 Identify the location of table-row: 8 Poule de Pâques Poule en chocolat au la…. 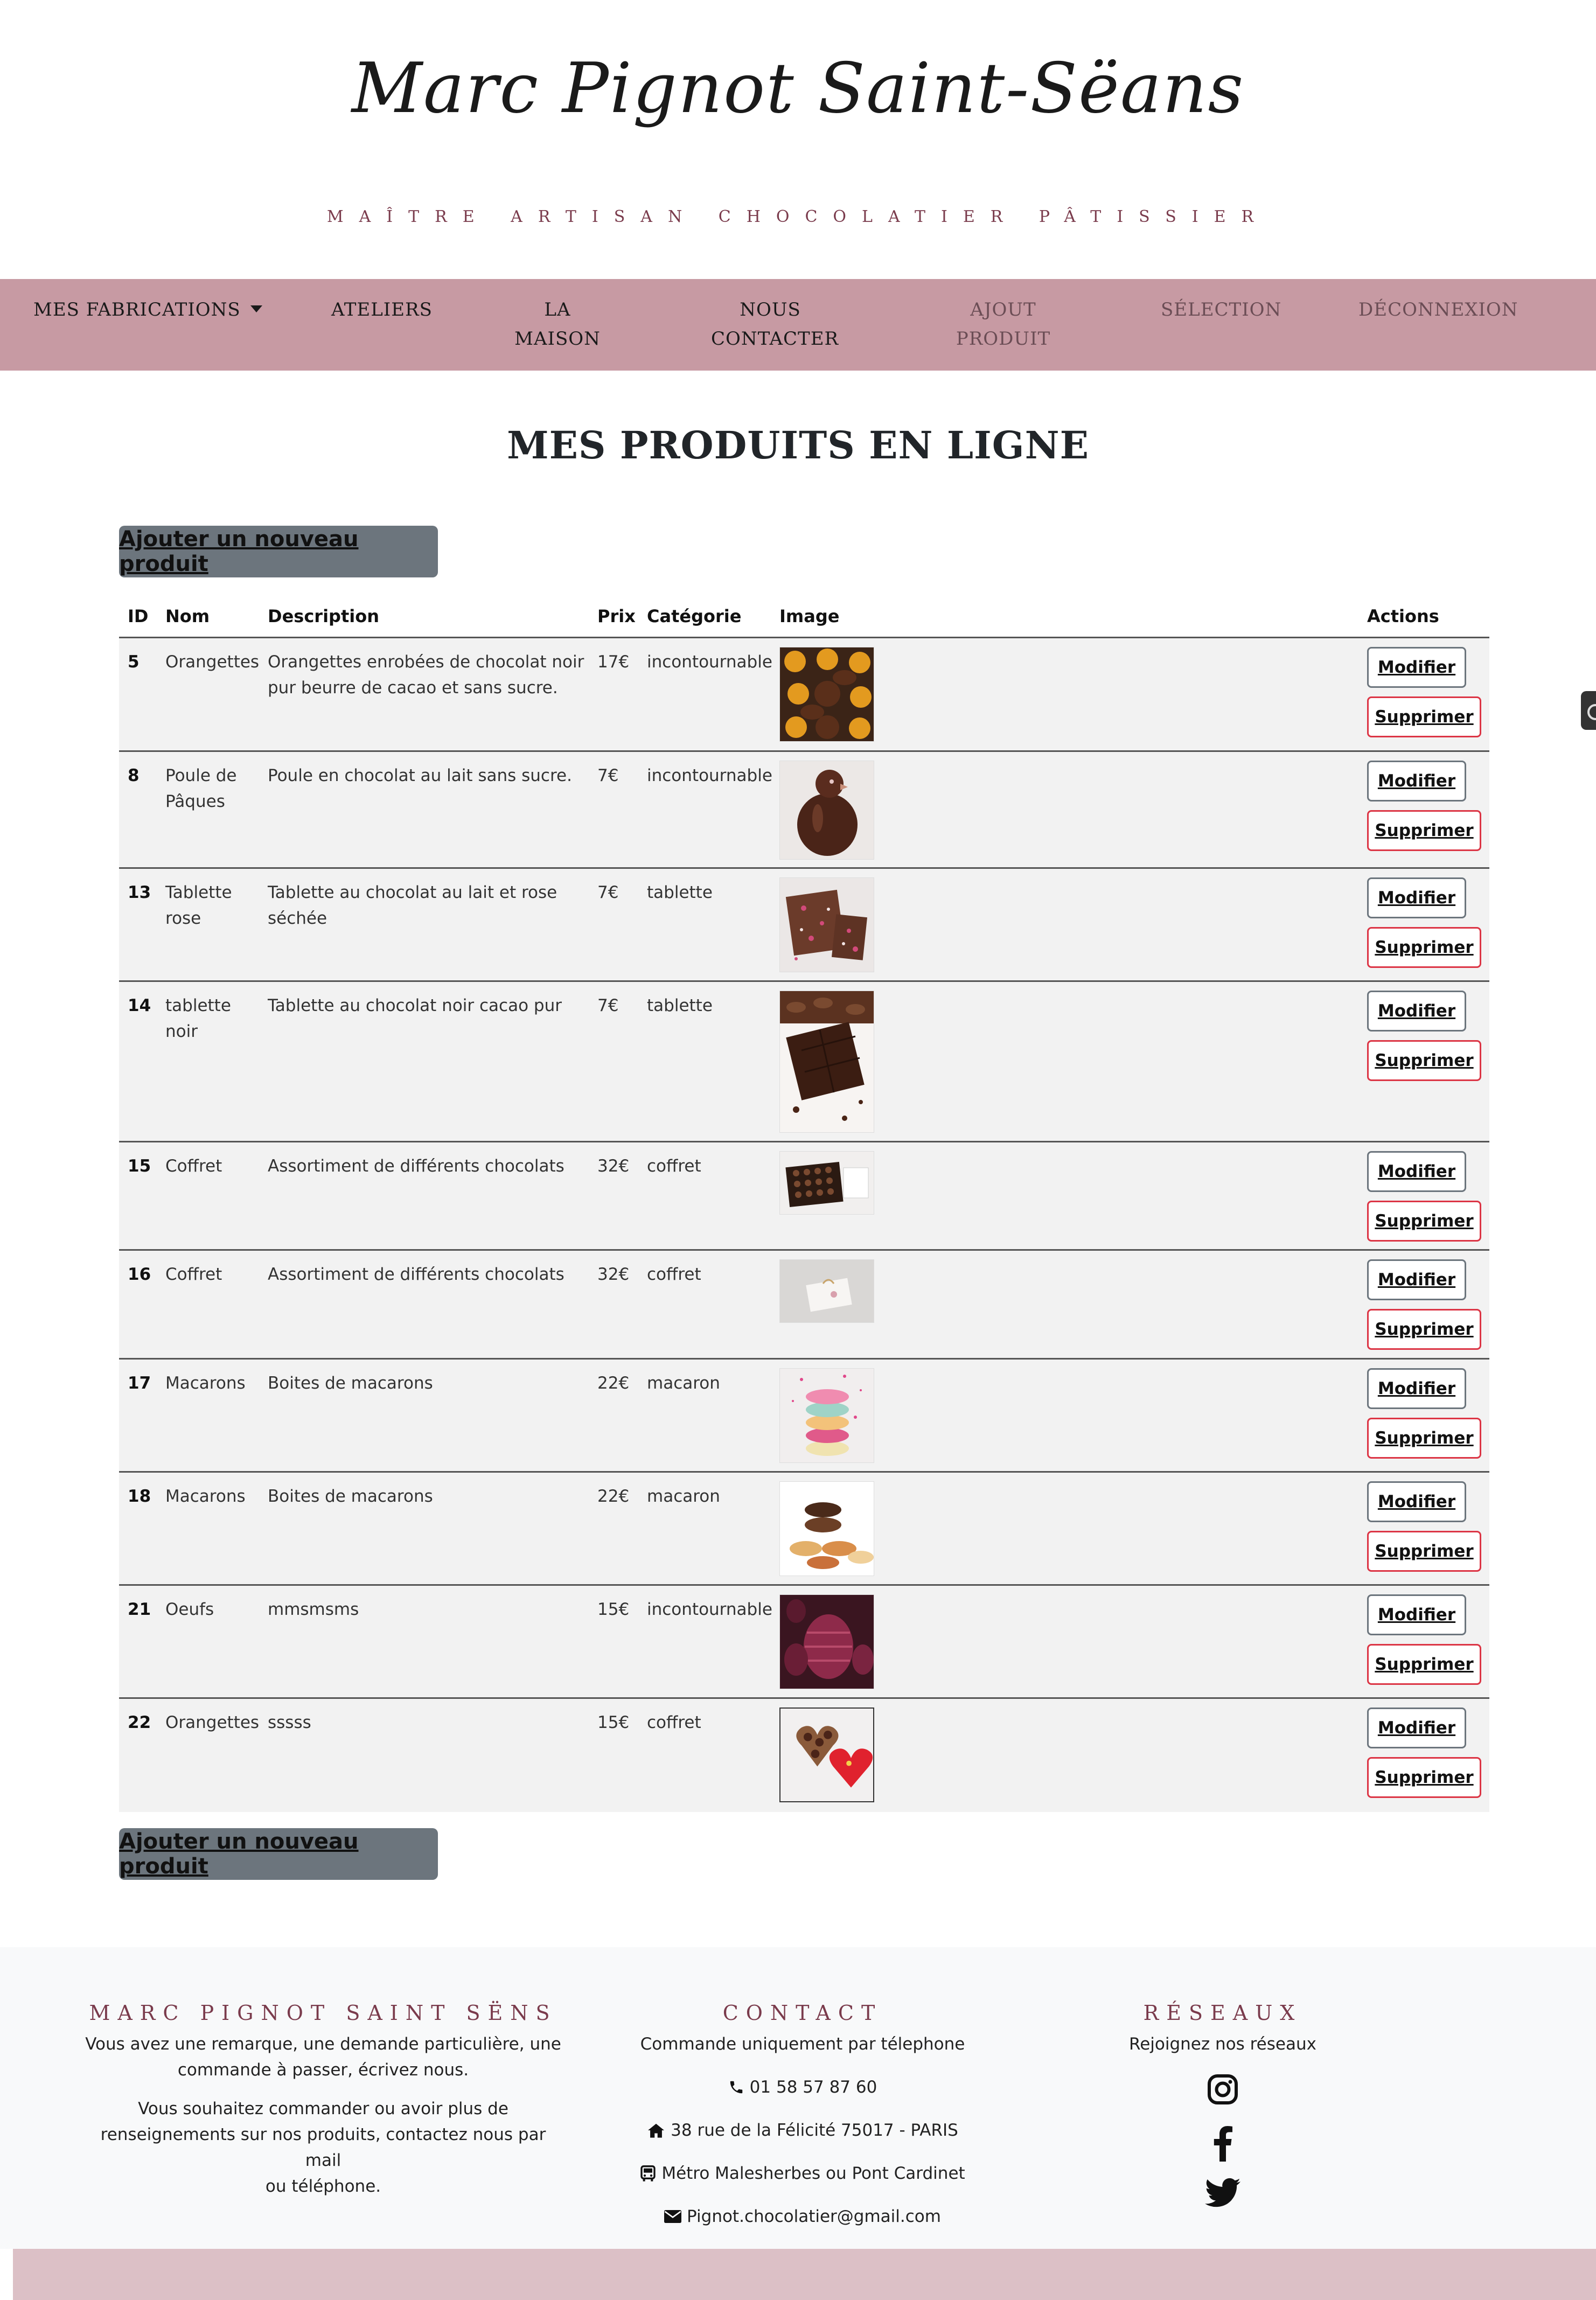
(804, 810).